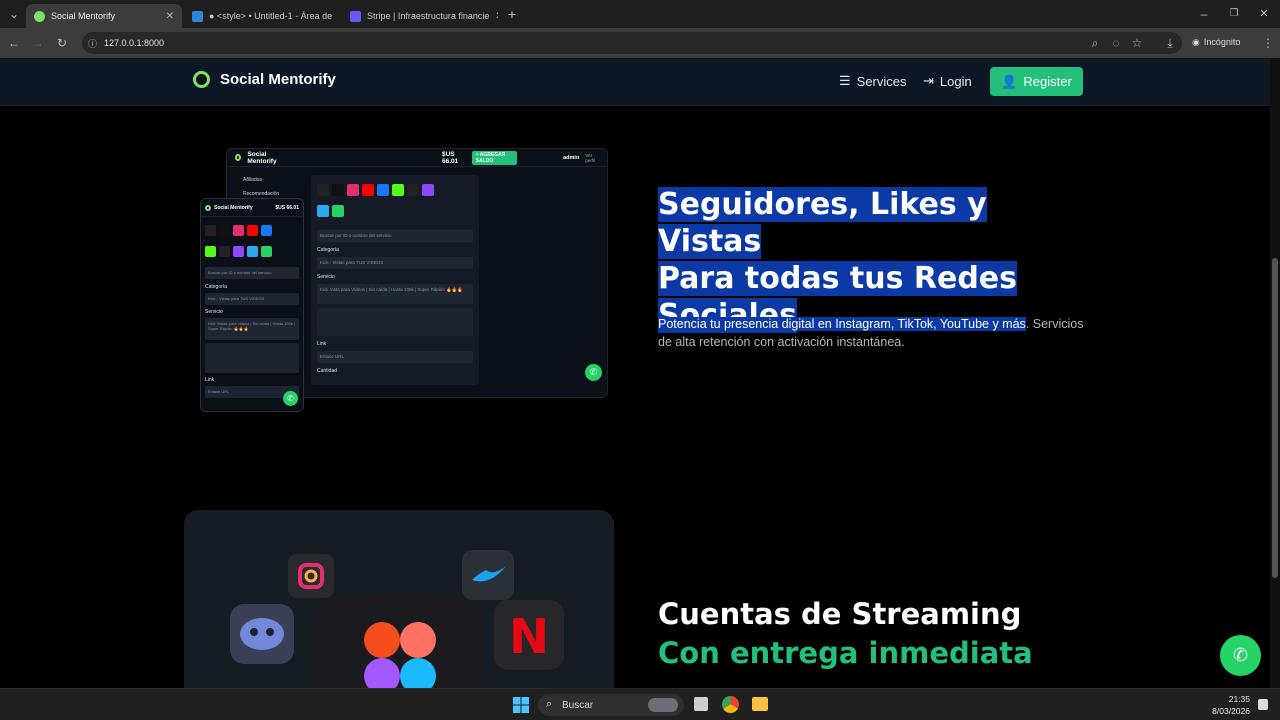 Image resolution: width=1280 pixels, height=720 pixels. I want to click on mockup-add-balance: + AGREGAR SALDO, so click(494, 157).